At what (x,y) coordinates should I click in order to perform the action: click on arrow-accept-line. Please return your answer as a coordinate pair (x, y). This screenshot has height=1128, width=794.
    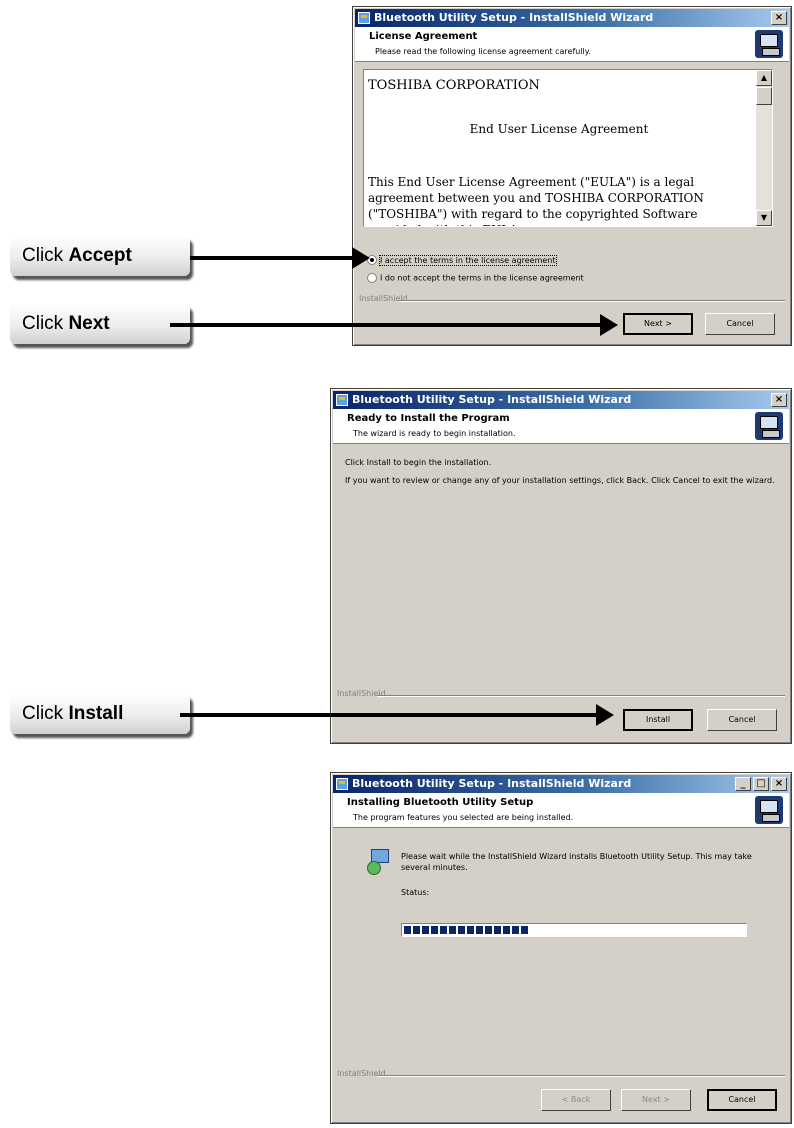
    Looking at the image, I should click on (275, 258).